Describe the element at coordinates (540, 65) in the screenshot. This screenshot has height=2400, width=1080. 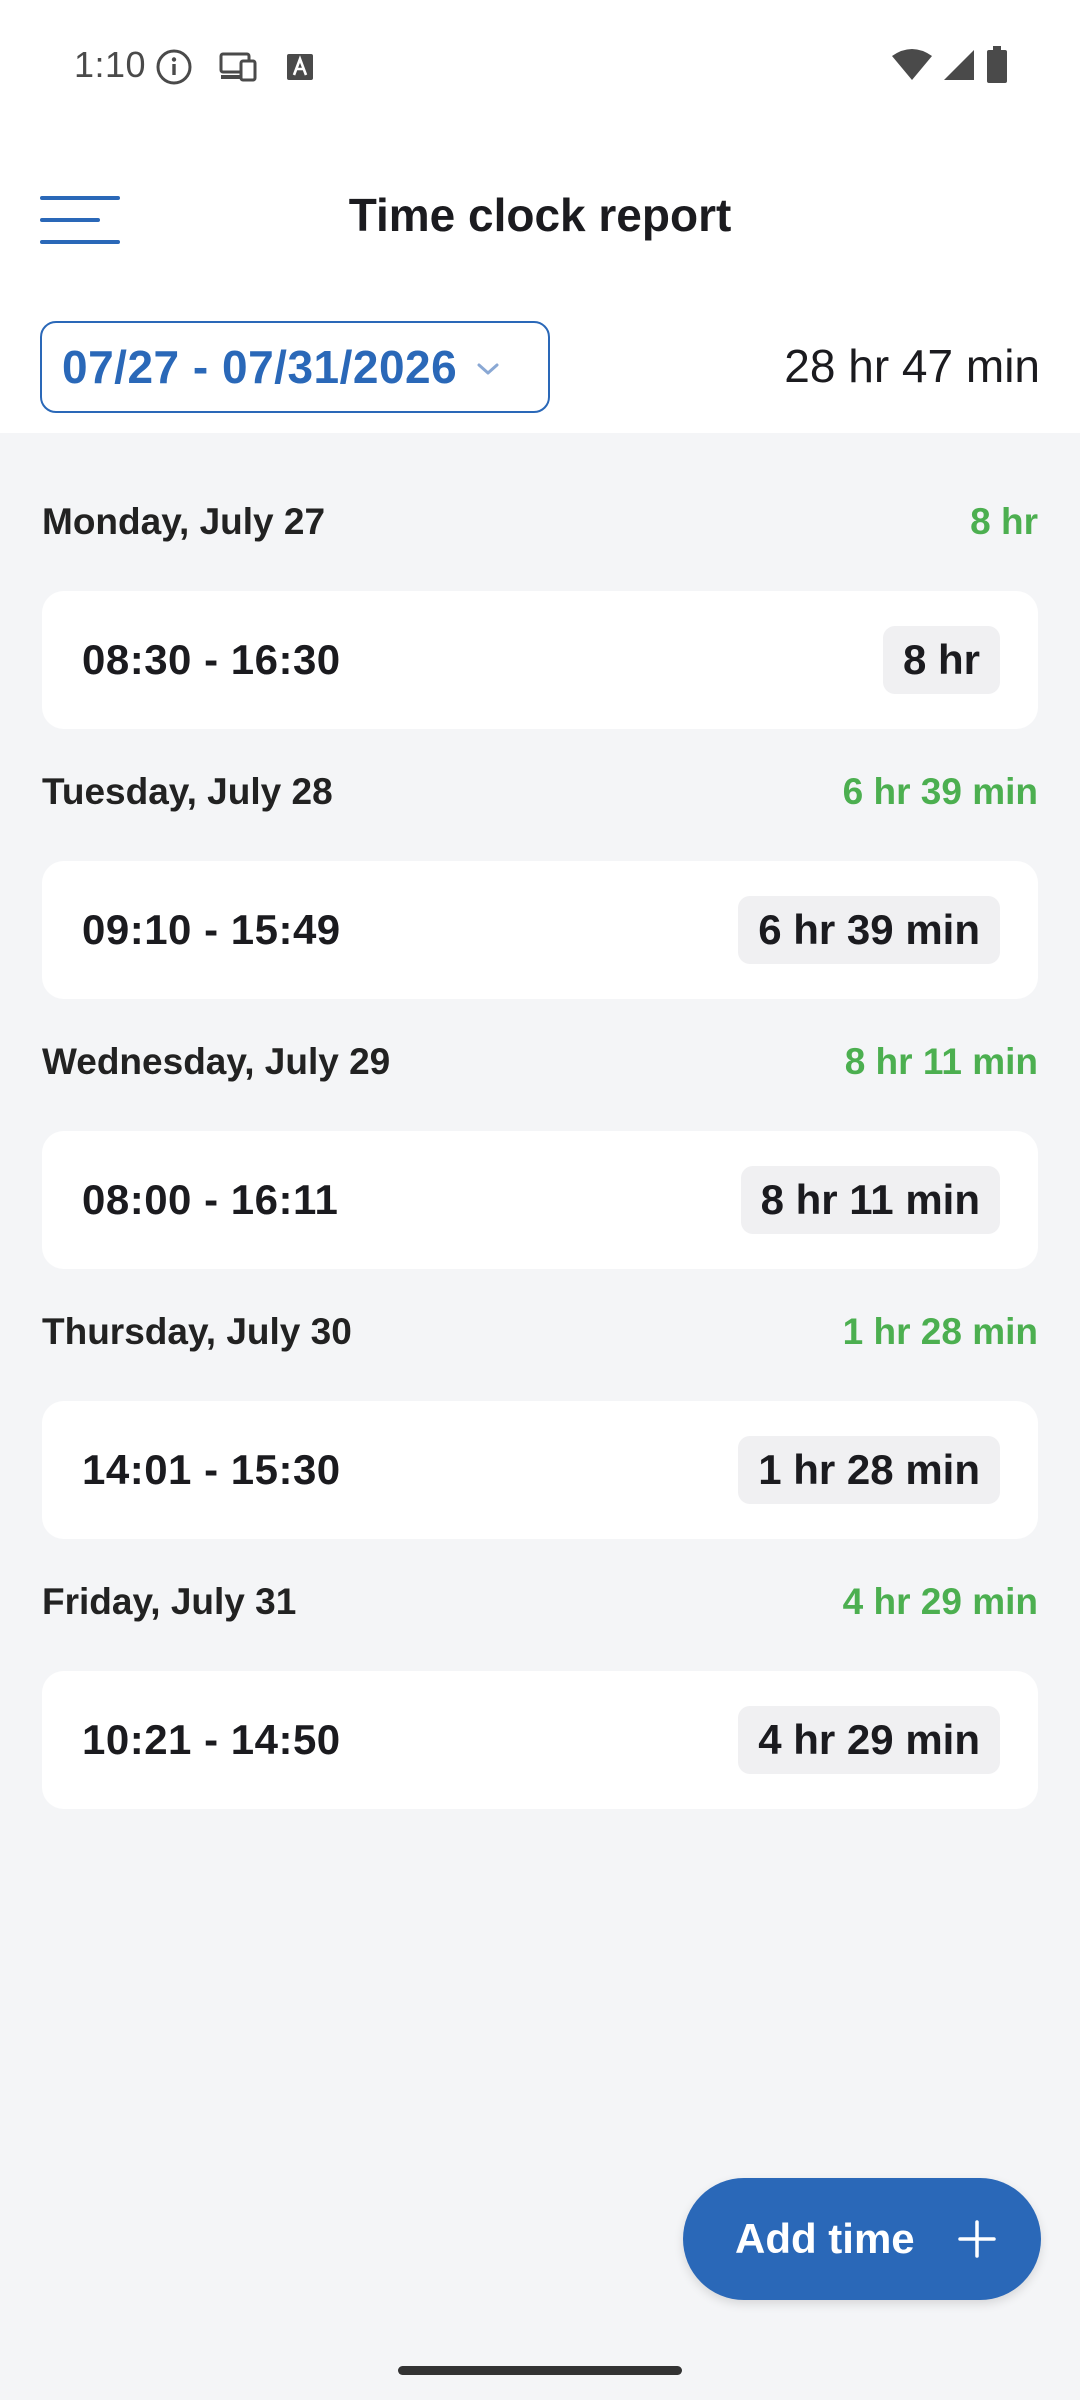
I see `status-bar: 1:10` at that location.